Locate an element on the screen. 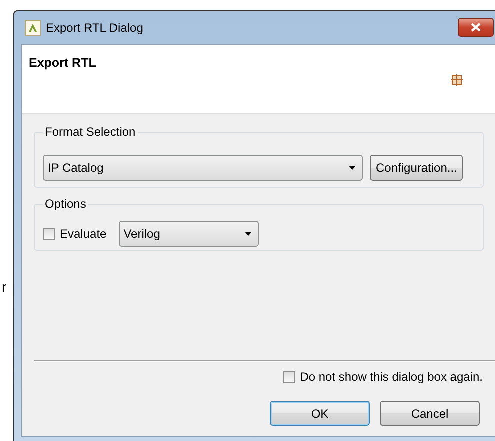  group-label: Options is located at coordinates (65, 204).